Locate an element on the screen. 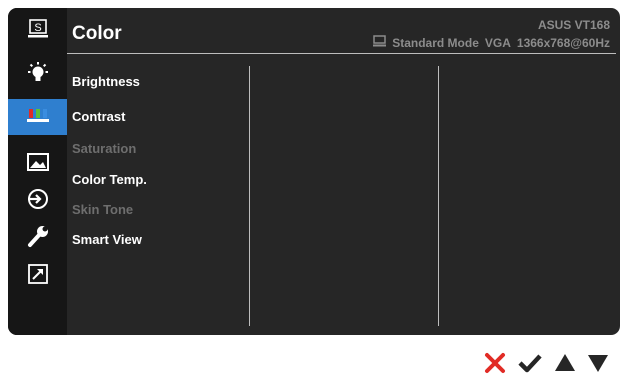  splendid-mode-text: Standard Mode is located at coordinates (435, 42).